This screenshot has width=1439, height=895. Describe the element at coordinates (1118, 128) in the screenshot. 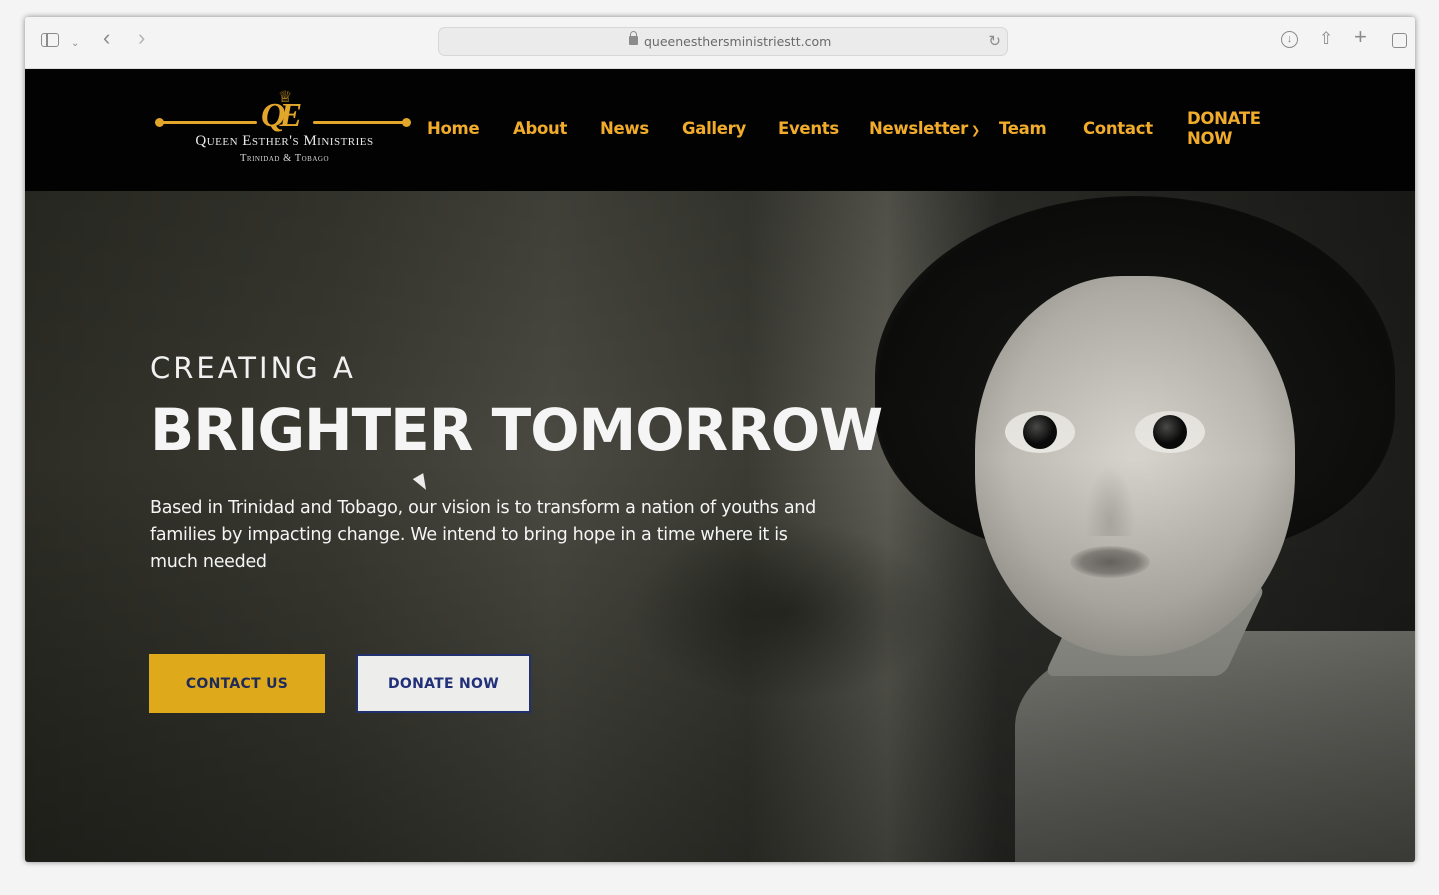

I see `nav-contact: Contact` at that location.